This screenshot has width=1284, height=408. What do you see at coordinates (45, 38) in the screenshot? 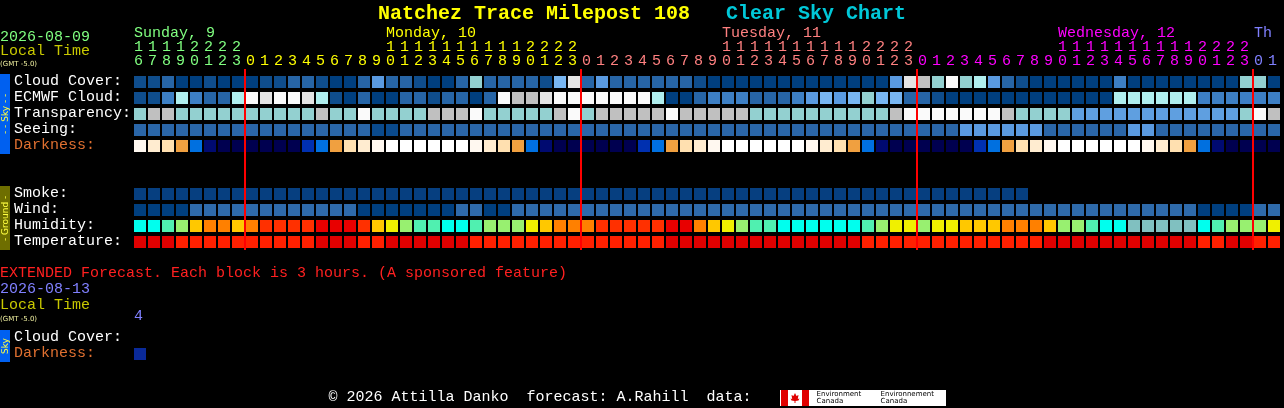
I see `date-label: 2026-08-09` at bounding box center [45, 38].